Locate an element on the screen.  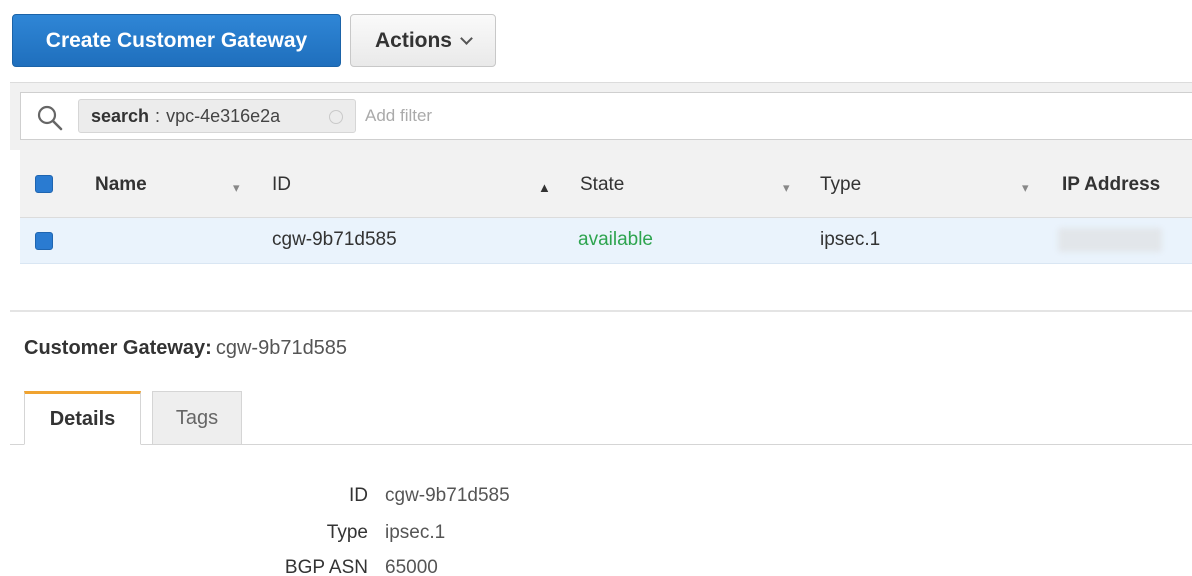
filter-token: search : vpc-4e316e2a is located at coordinates (217, 116).